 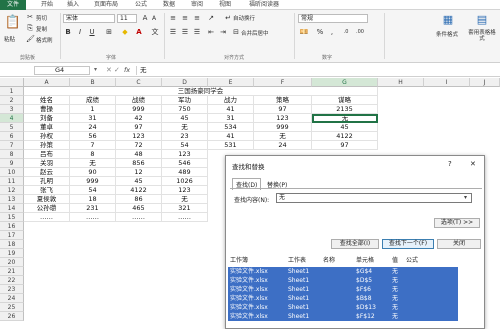 What do you see at coordinates (201, 91) in the screenshot?
I see `sheet-title-cell: 三国扬豪同学会` at bounding box center [201, 91].